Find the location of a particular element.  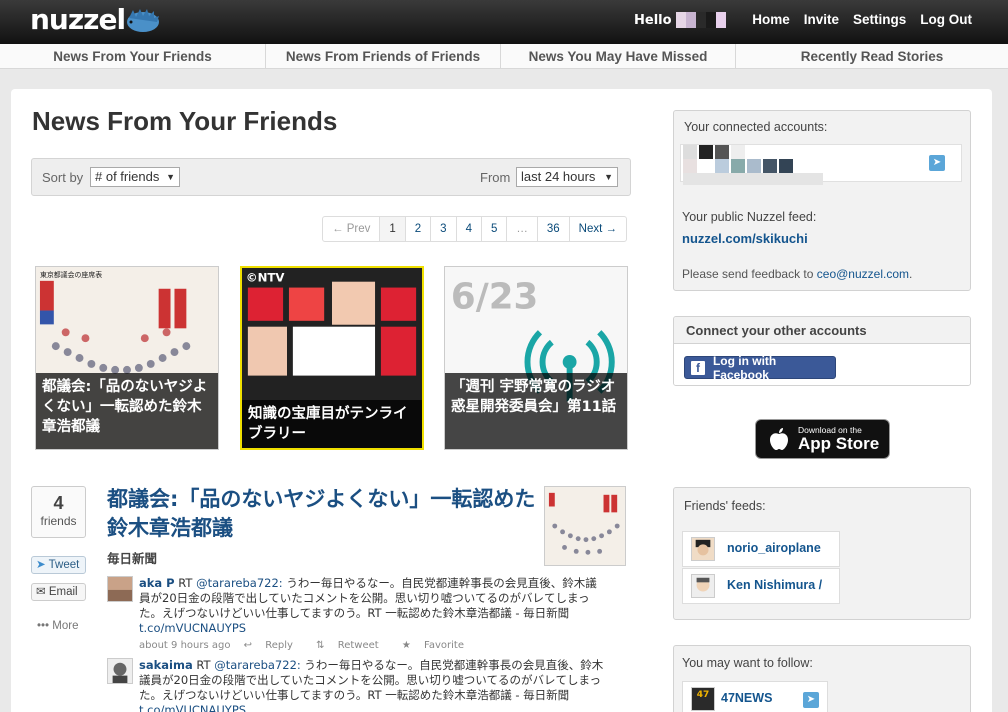

reply-action: ↩ Reply is located at coordinates (273, 645).